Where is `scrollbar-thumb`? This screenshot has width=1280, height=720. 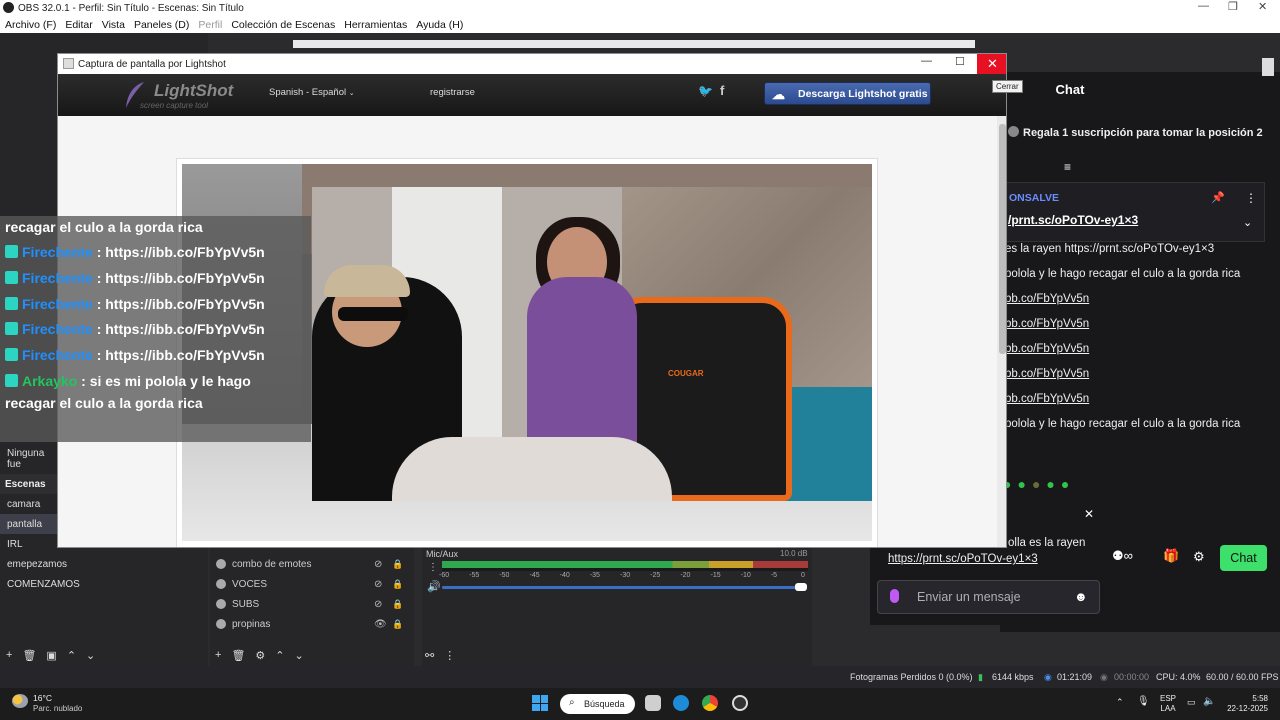 scrollbar-thumb is located at coordinates (1002, 239).